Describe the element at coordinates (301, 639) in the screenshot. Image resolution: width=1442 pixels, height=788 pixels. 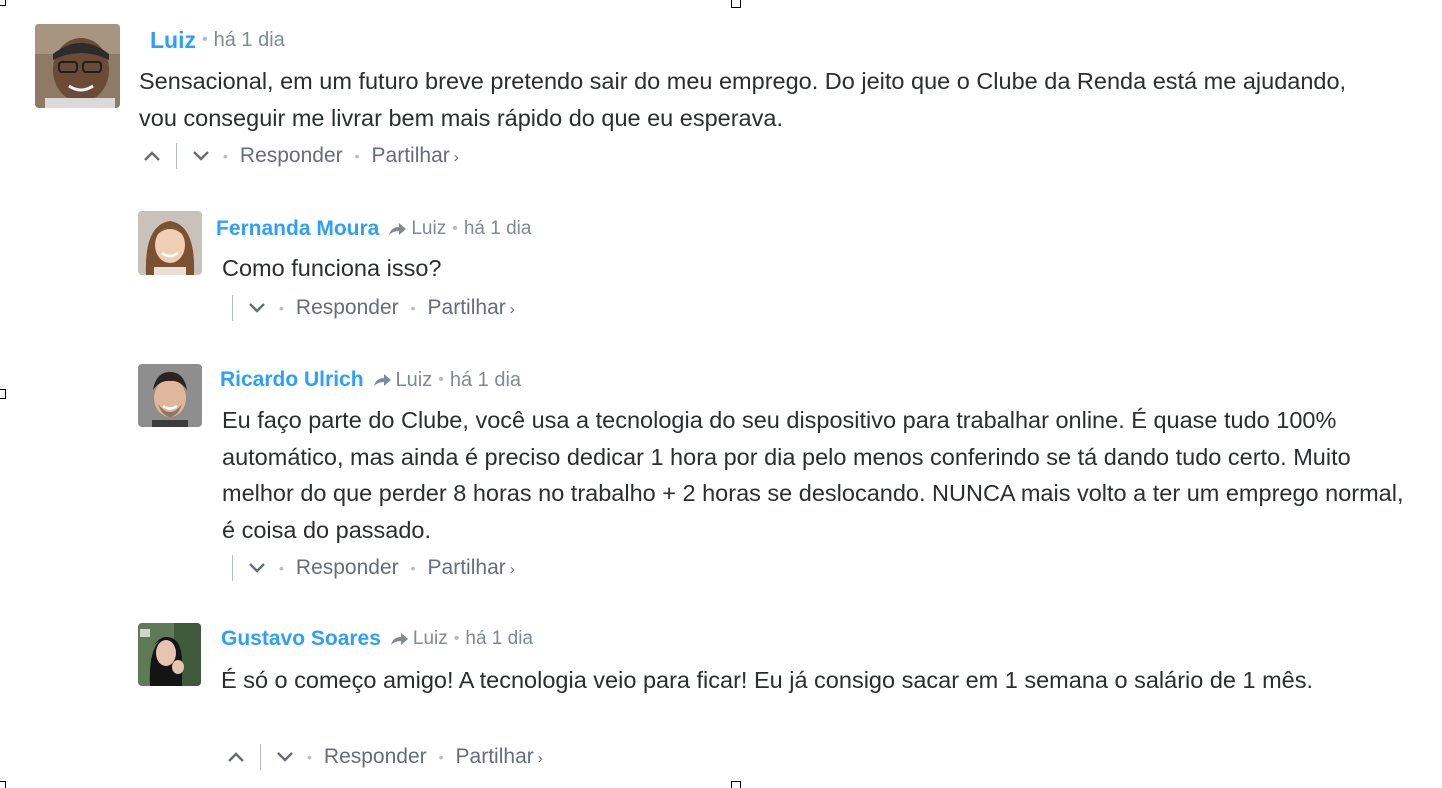
I see `author-name: Gustavo Soares` at that location.